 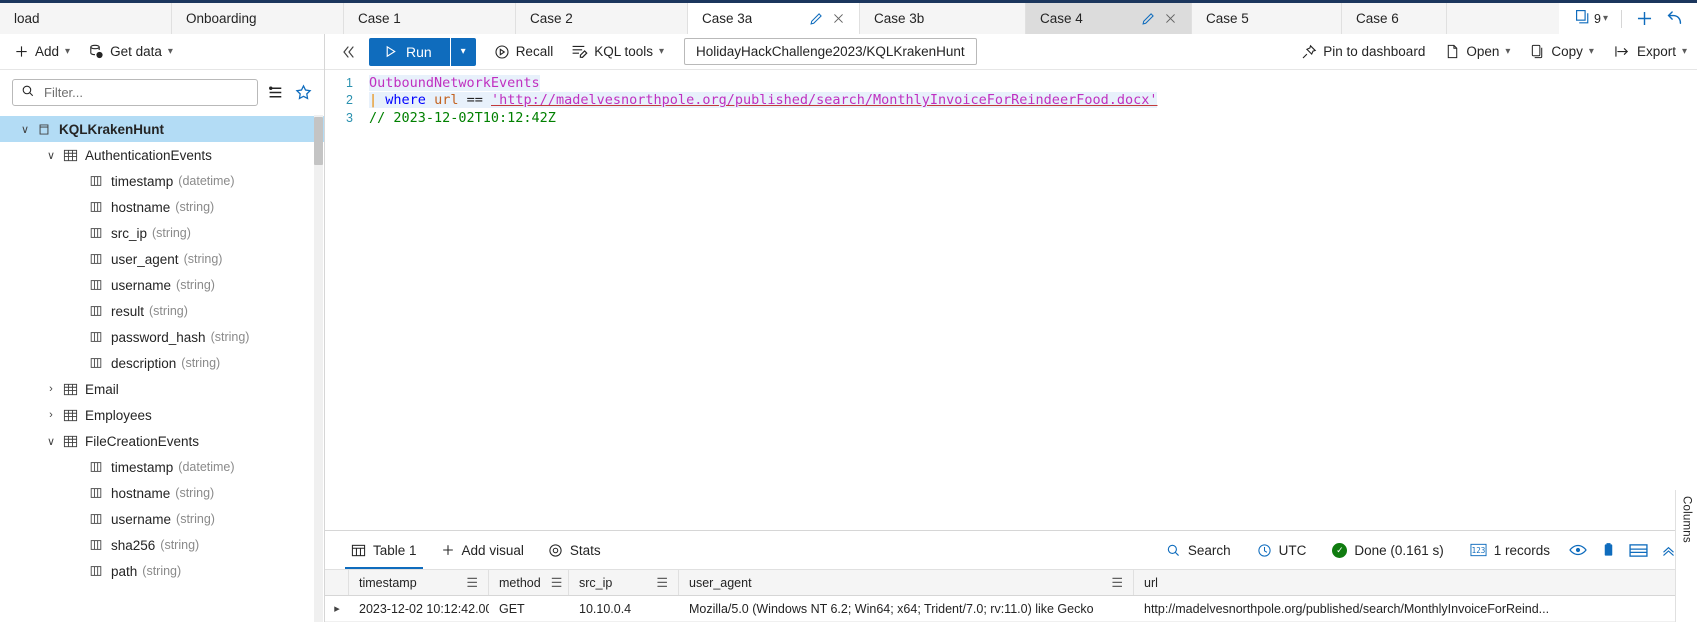 I want to click on tab-label: Case 6, so click(x=1377, y=18).